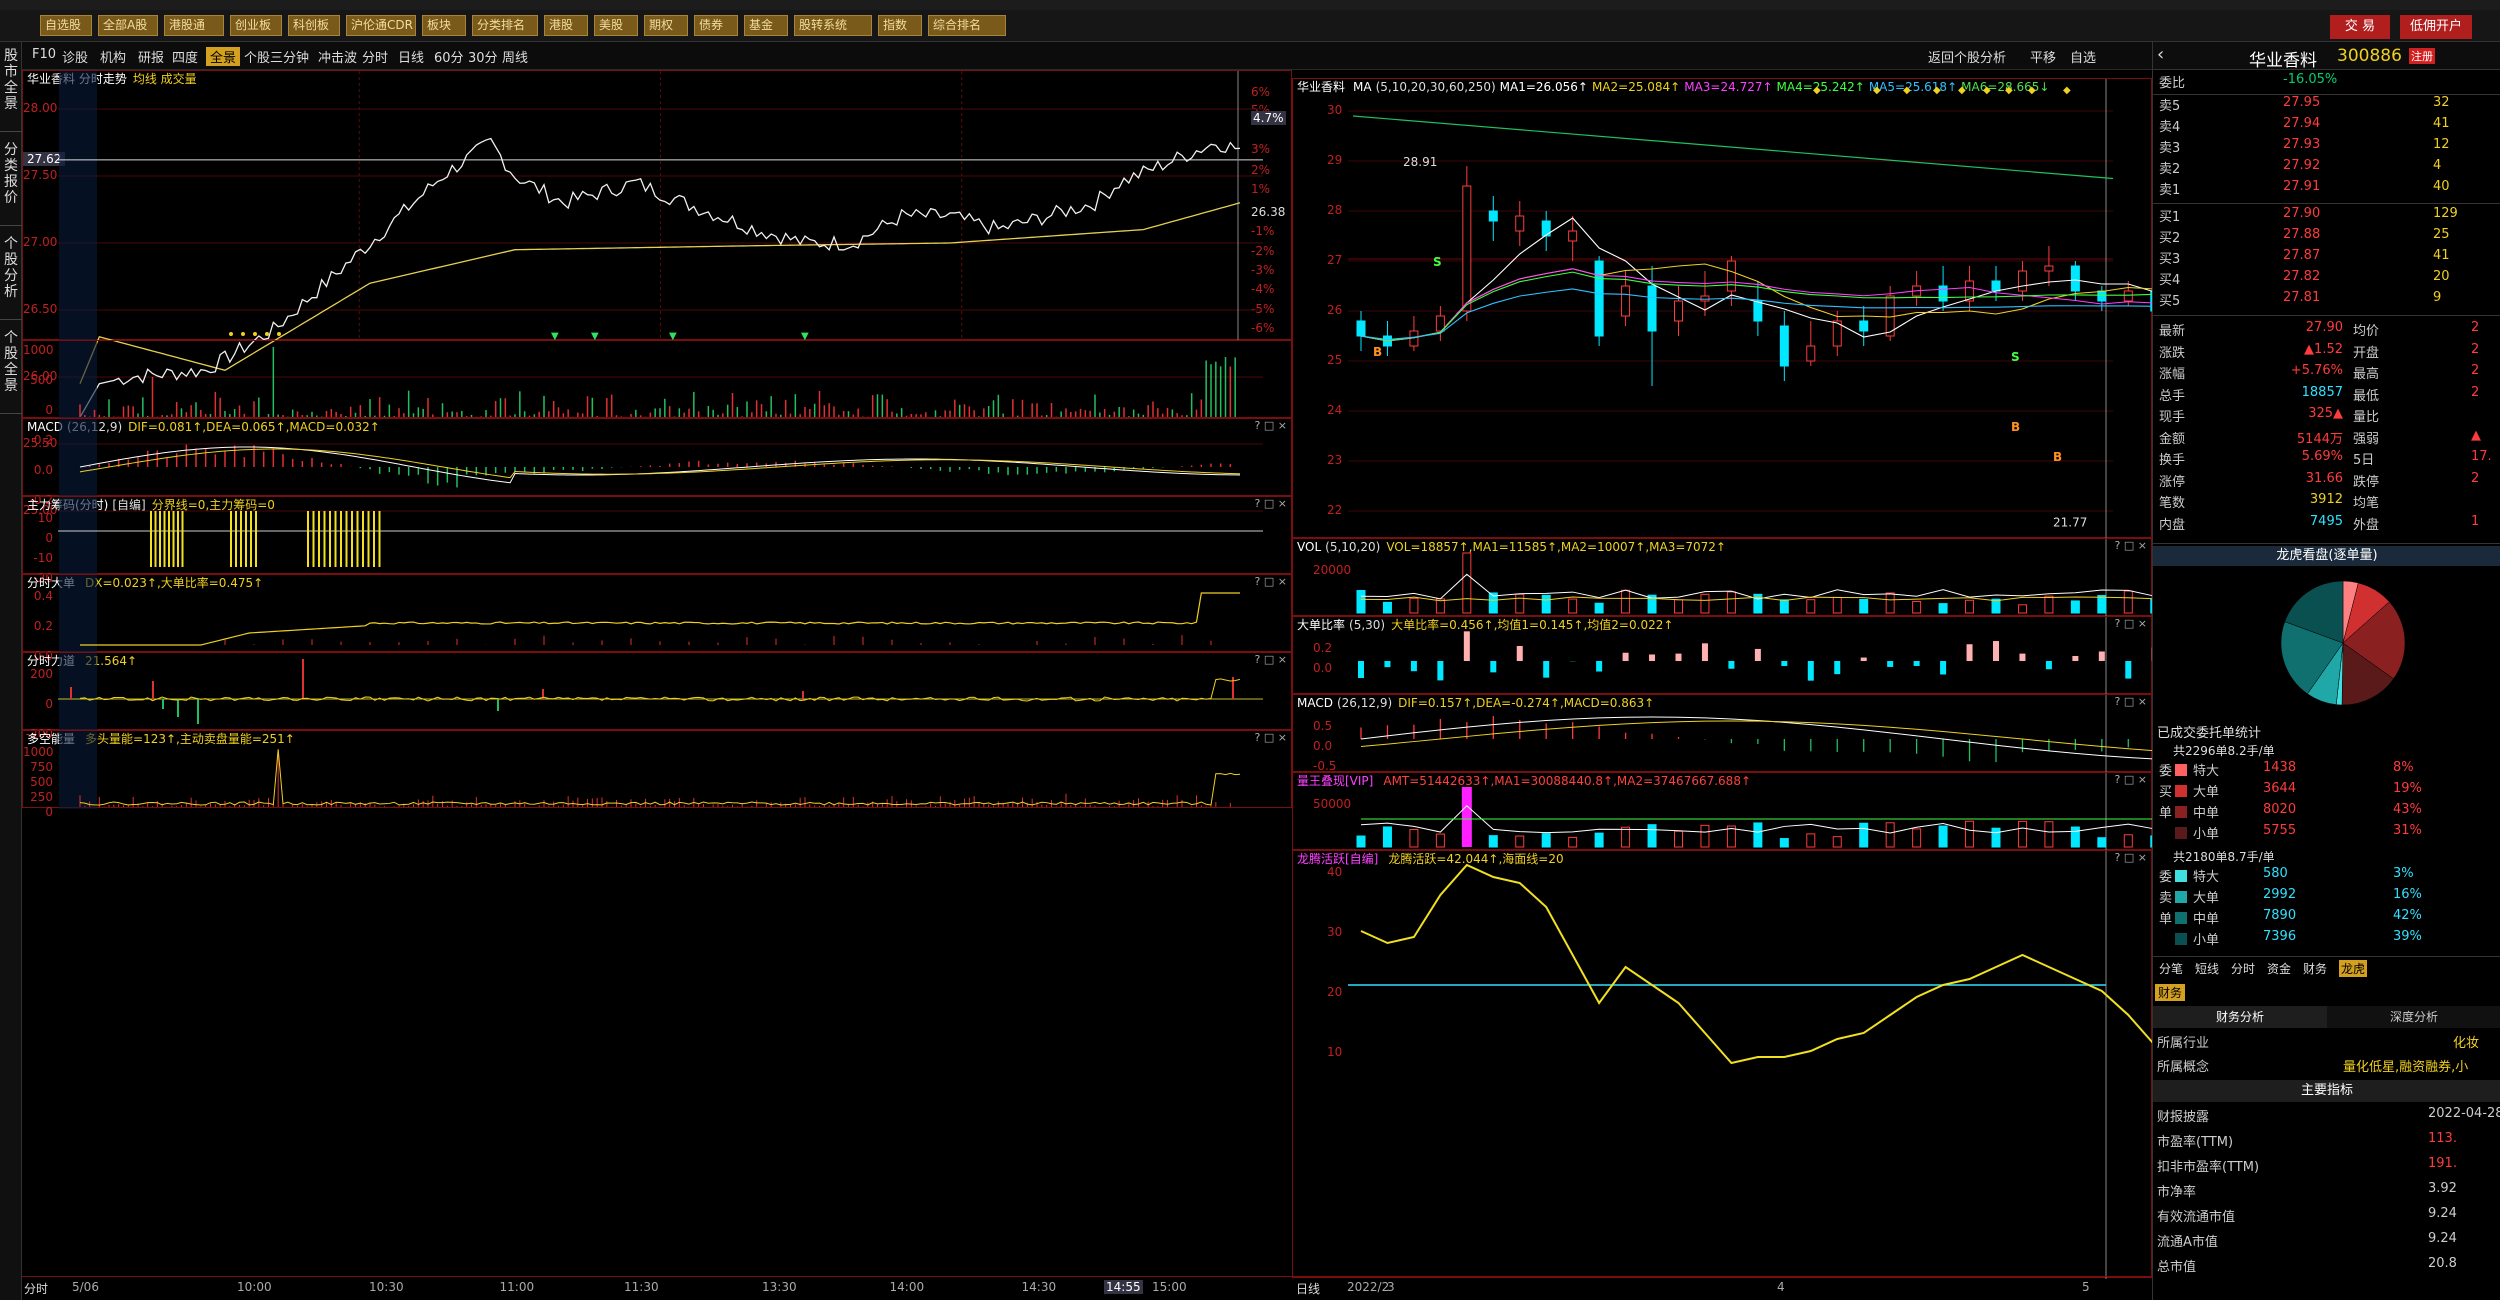 The width and height of the screenshot is (2500, 1300). What do you see at coordinates (2326, 127) in the screenshot?
I see `ask-row: 卖4 27.94 41` at bounding box center [2326, 127].